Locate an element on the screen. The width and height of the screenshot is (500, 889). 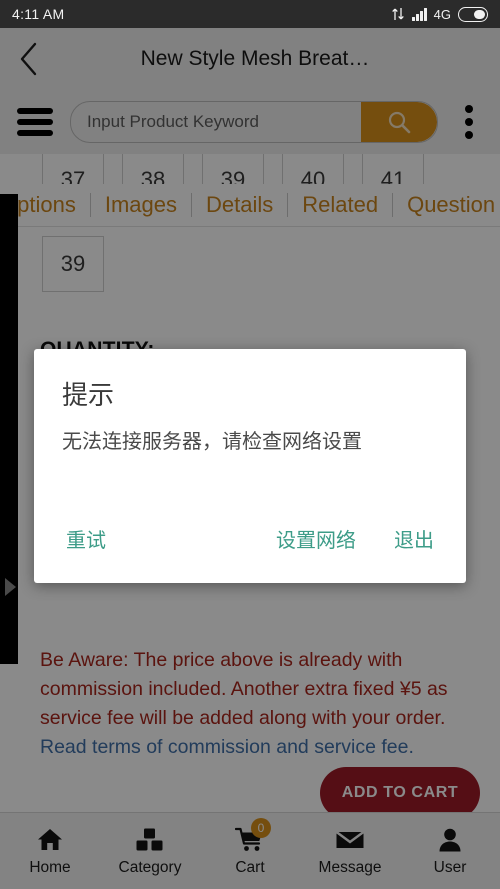
tab-images: Images is located at coordinates (141, 205).